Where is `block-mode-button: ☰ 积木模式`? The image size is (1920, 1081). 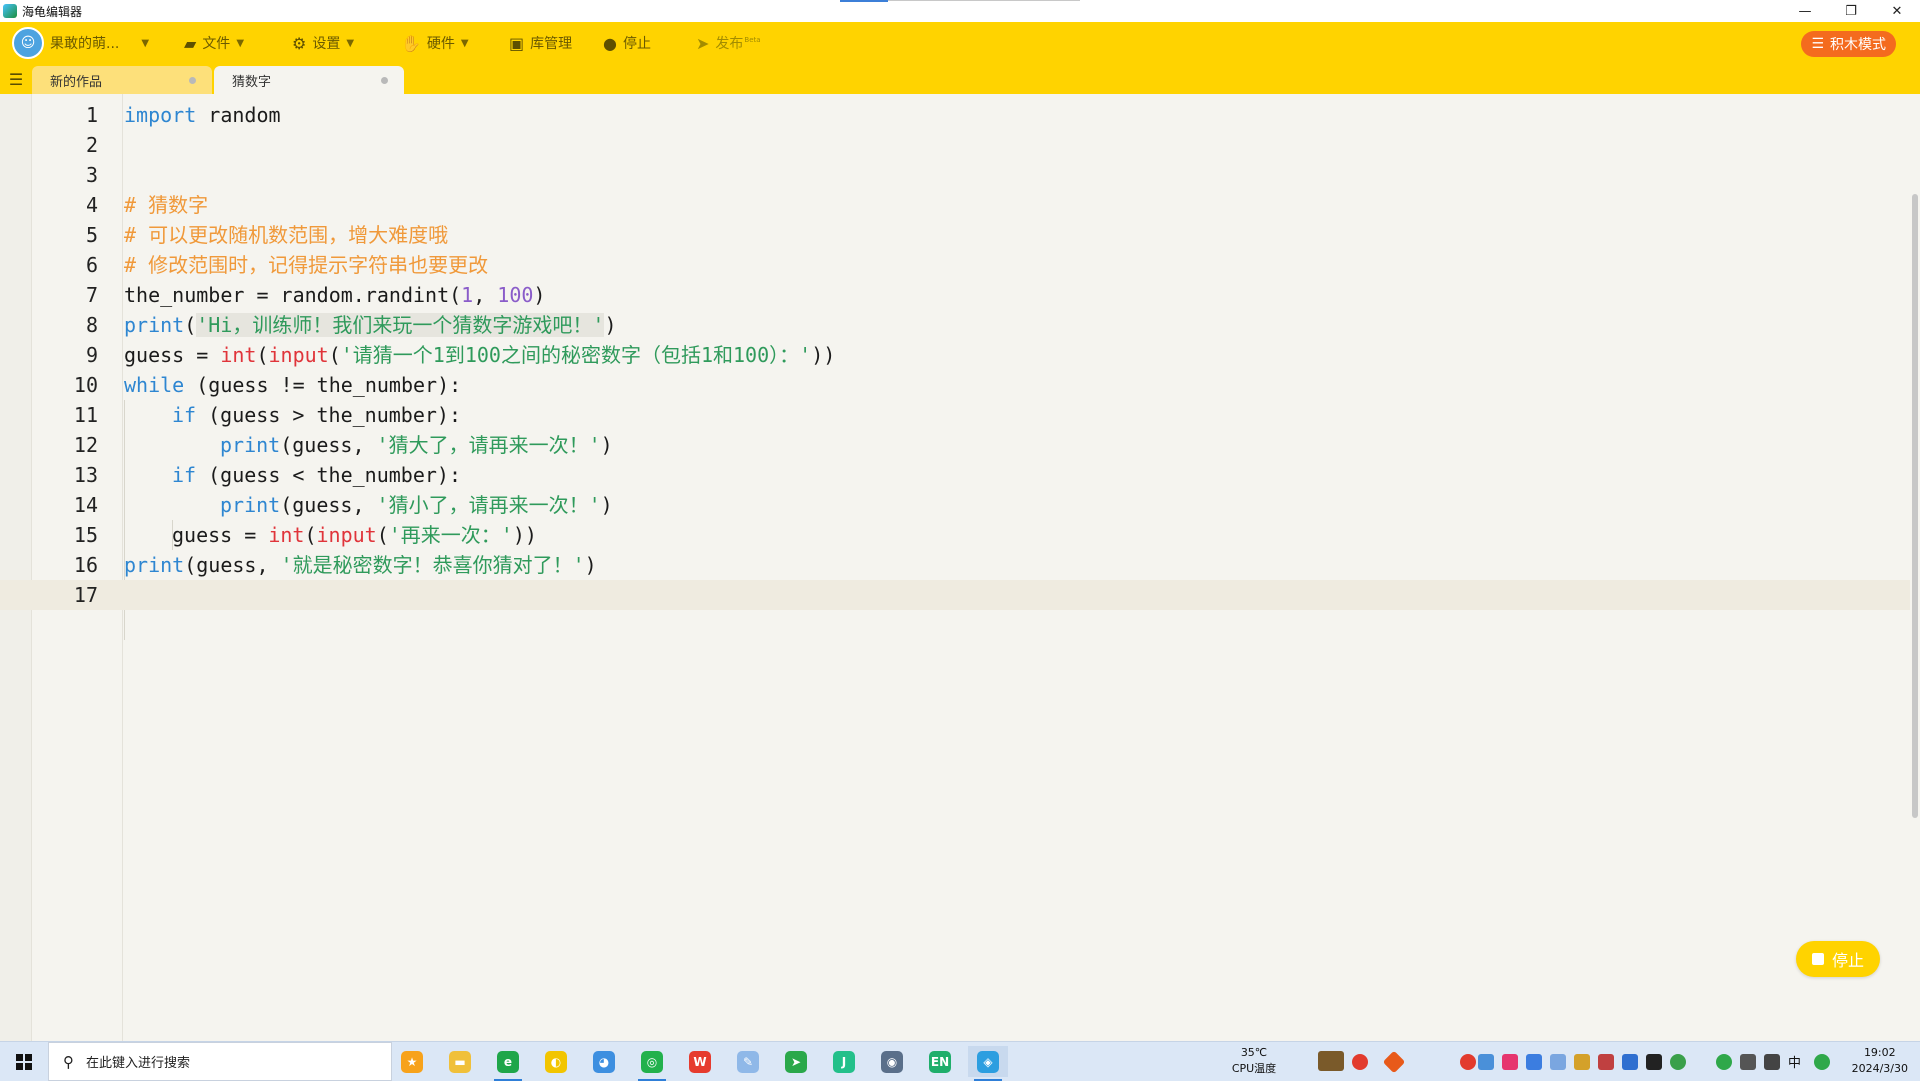 block-mode-button: ☰ 积木模式 is located at coordinates (1848, 44).